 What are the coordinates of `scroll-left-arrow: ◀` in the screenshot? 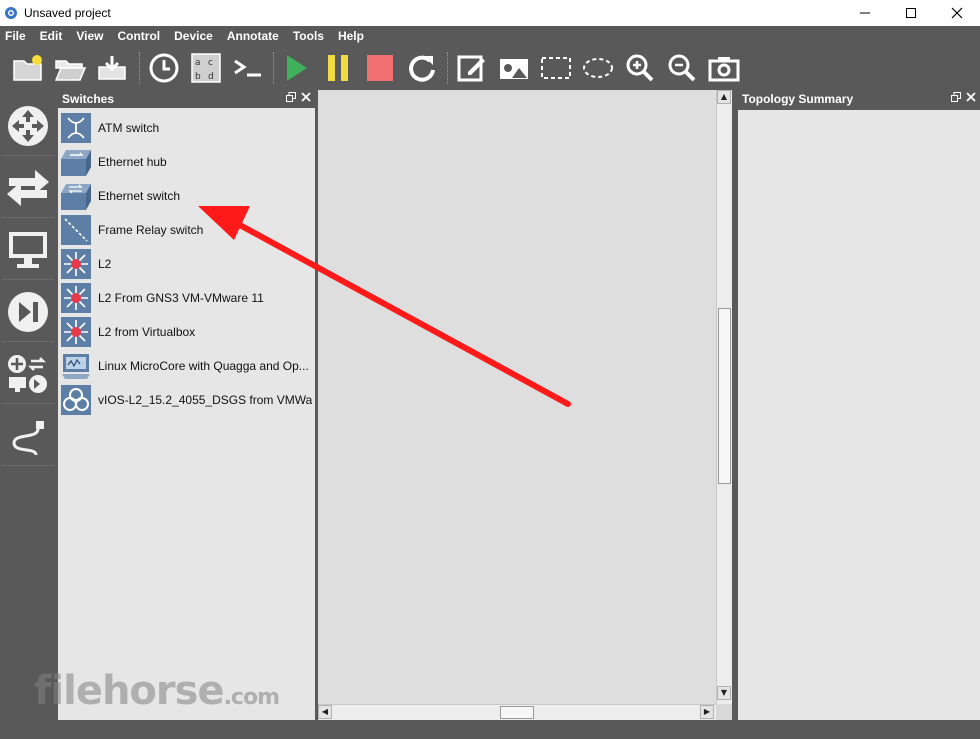 It's located at (325, 712).